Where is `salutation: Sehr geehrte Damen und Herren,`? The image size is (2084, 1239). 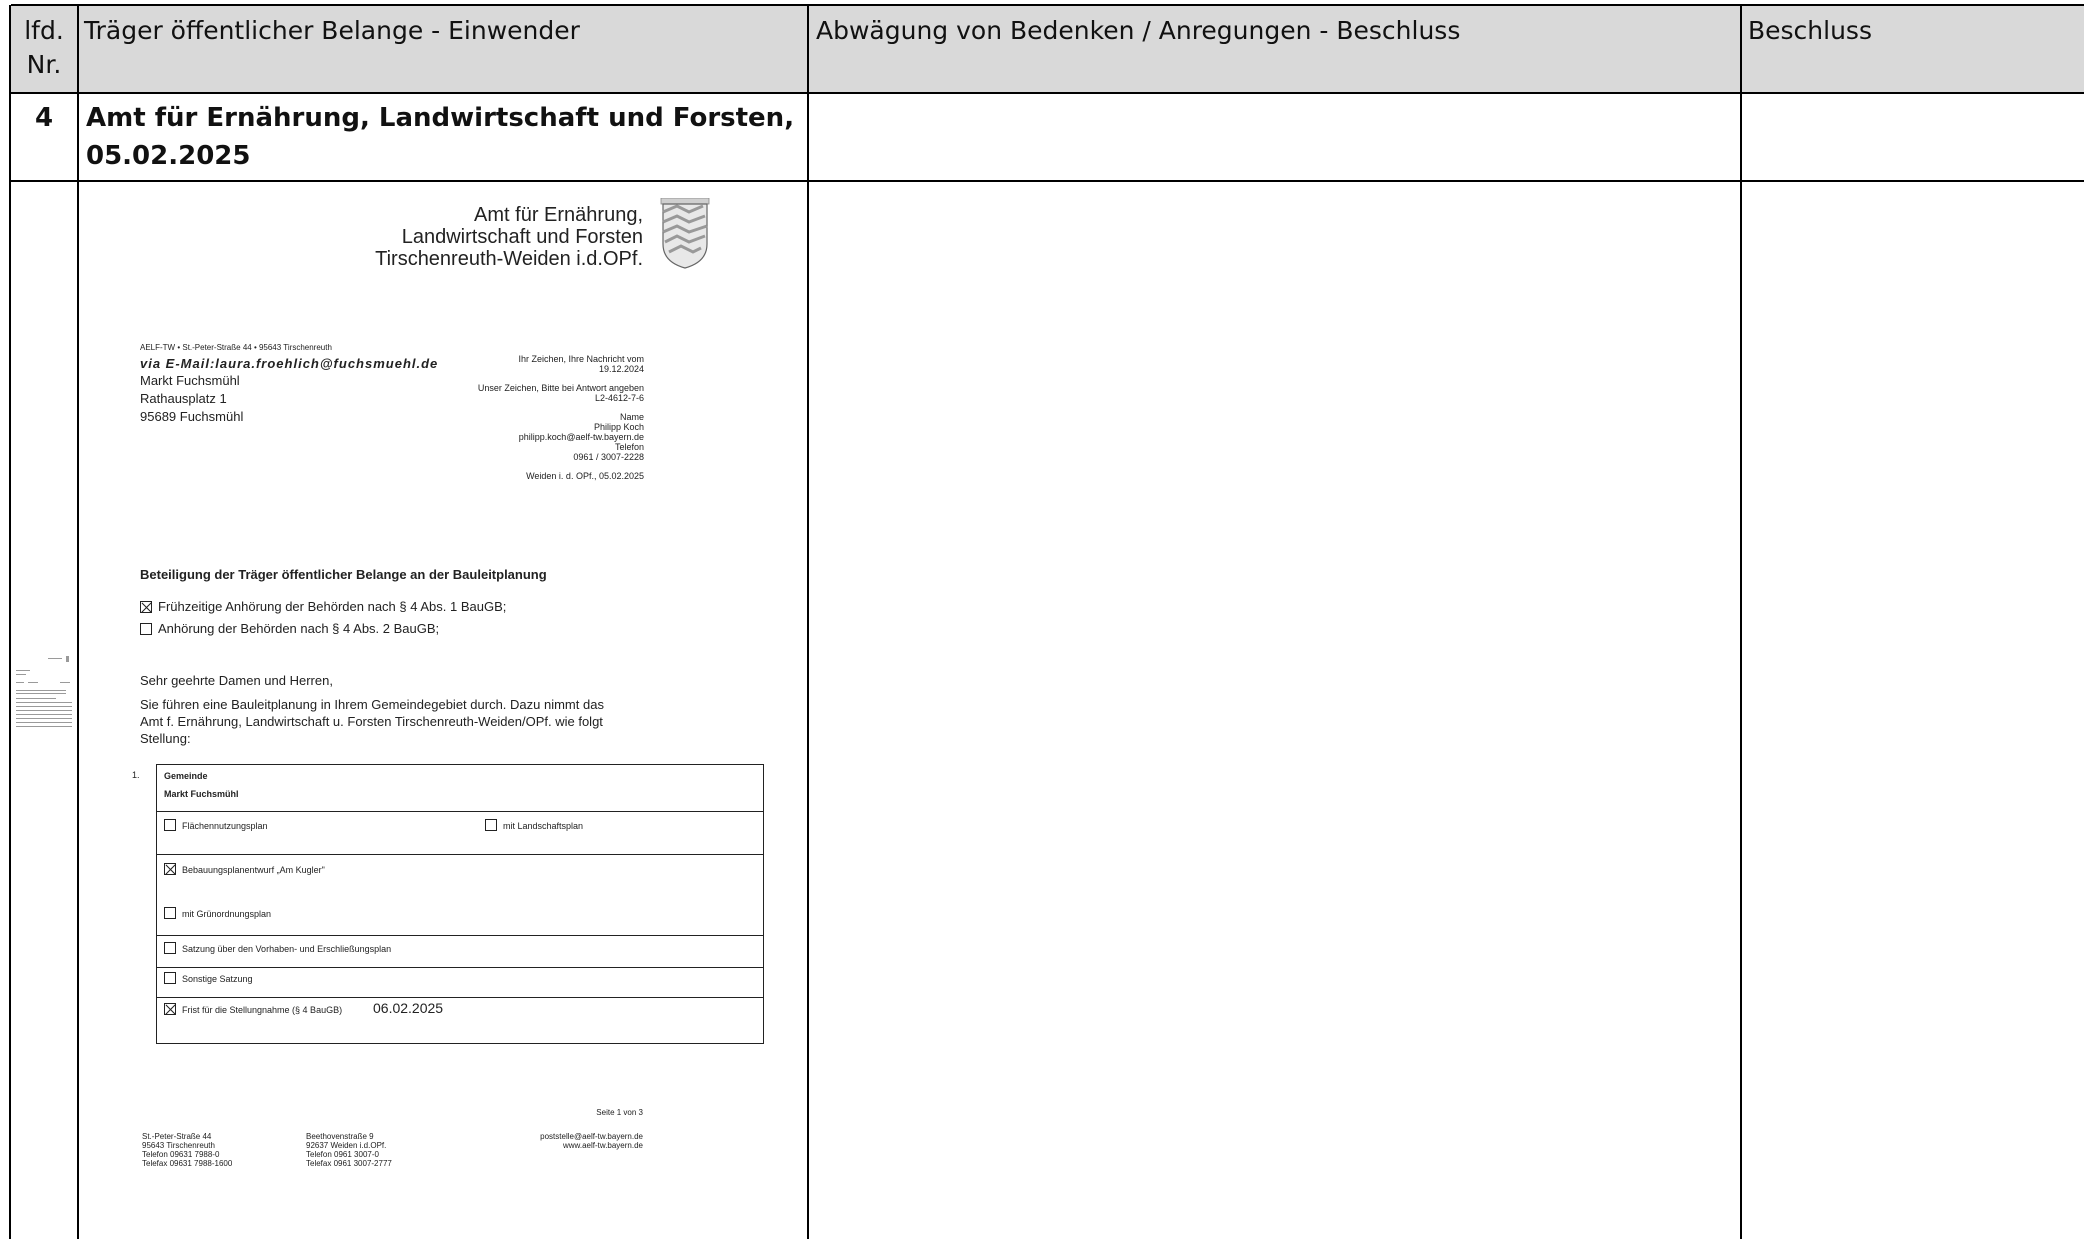
salutation: Sehr geehrte Damen und Herren, is located at coordinates (236, 680).